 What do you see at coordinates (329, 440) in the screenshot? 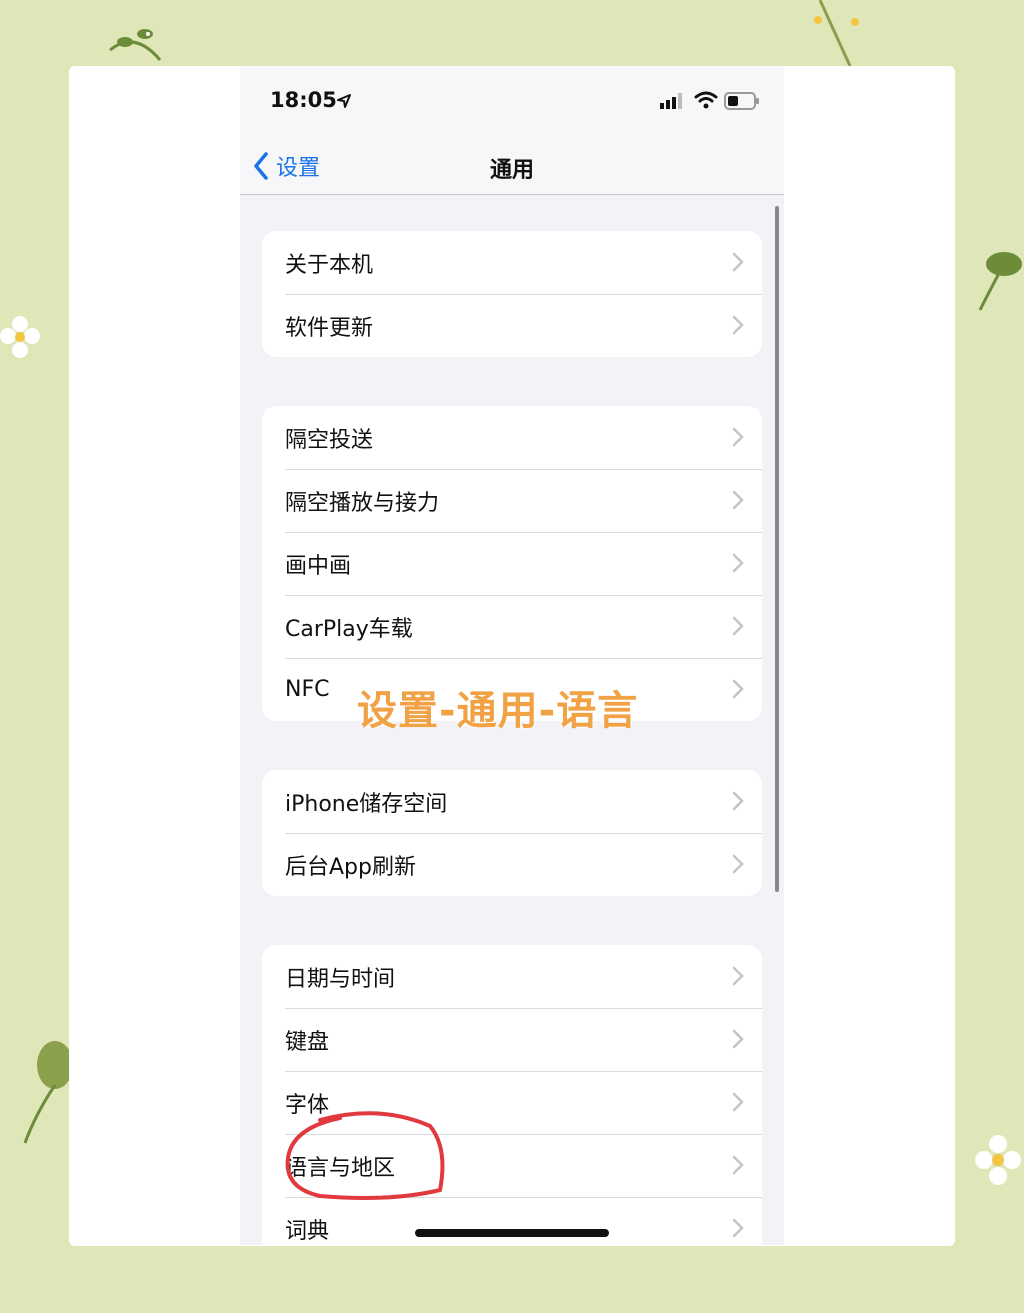
I see `list-item-label: 隔空投送` at bounding box center [329, 440].